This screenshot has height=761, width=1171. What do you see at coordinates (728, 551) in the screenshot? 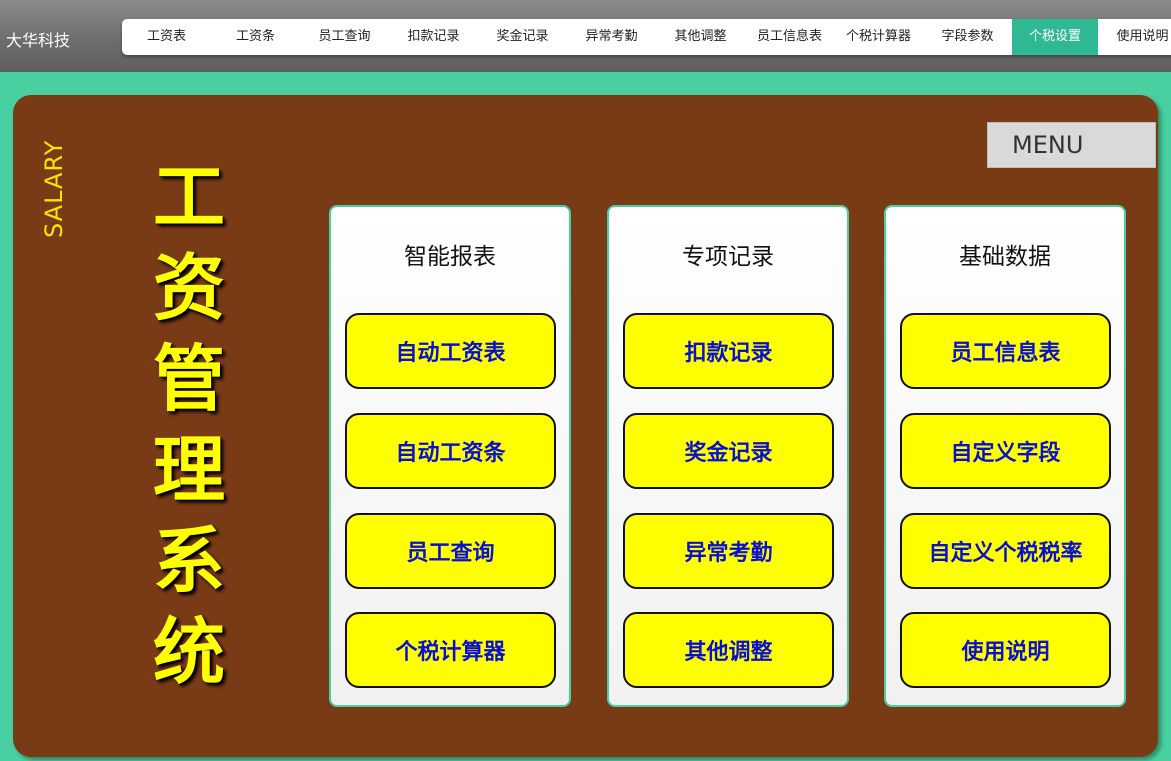
I see `abnormal-attendance-button: 异常考勤` at bounding box center [728, 551].